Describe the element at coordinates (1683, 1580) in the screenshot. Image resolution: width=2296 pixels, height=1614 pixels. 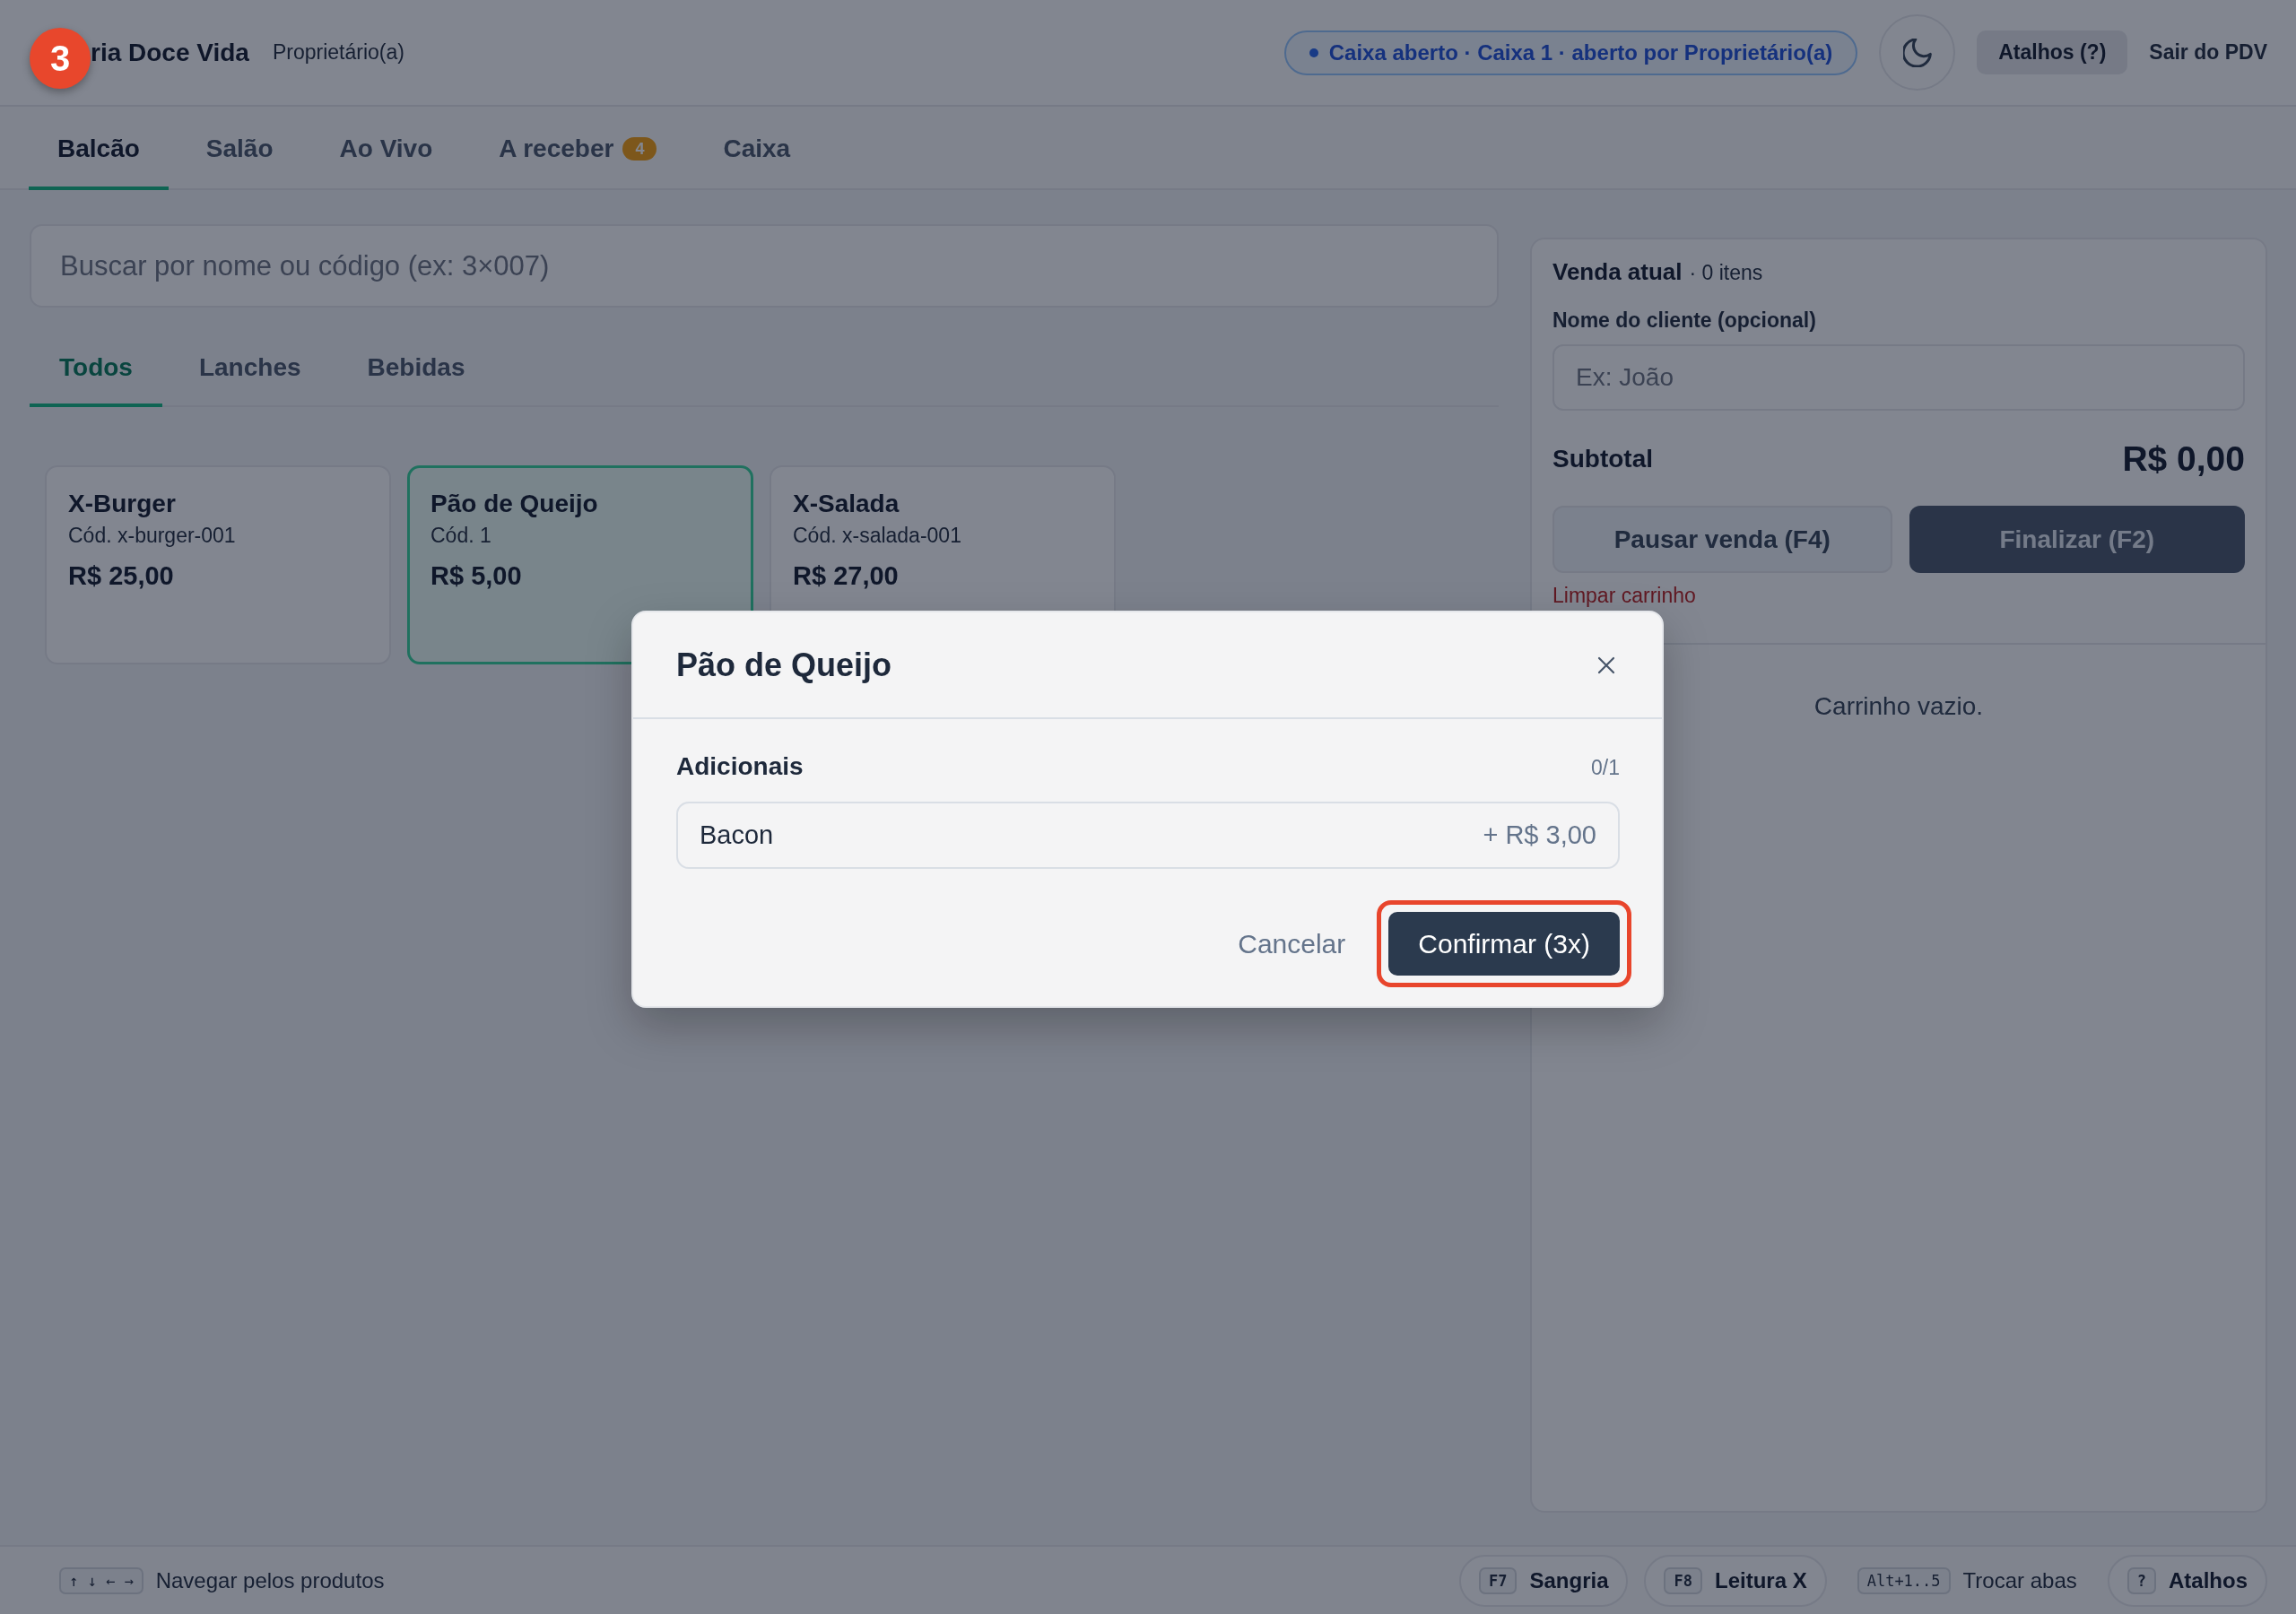
I see `keyboard-key: F8` at that location.